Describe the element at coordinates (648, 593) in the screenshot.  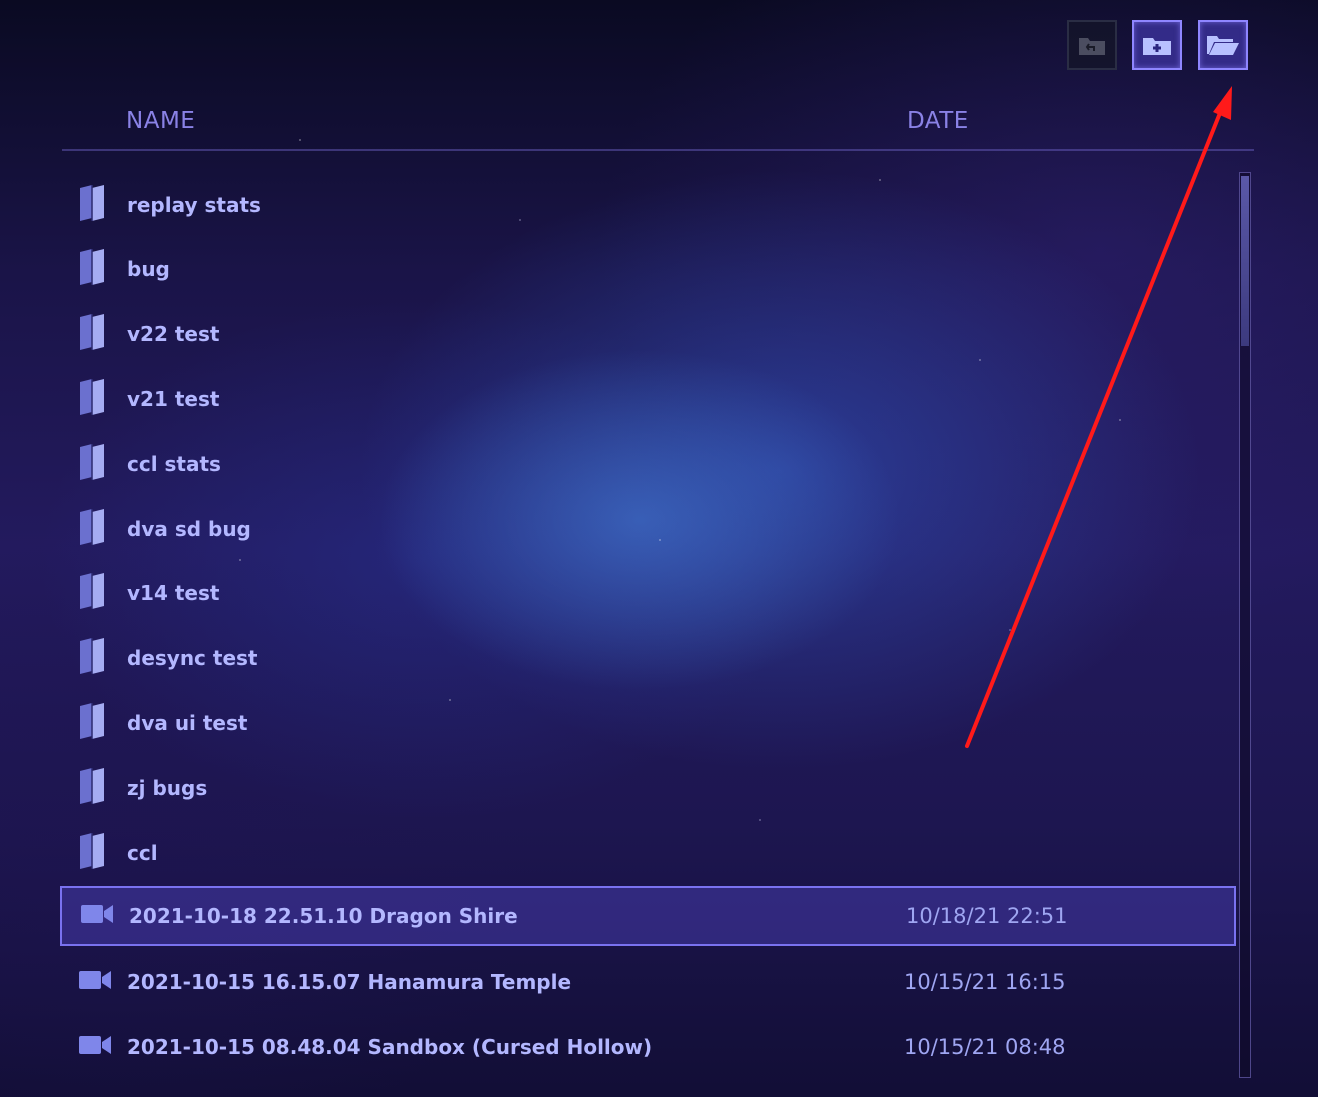
I see `folder-row: v14 test` at that location.